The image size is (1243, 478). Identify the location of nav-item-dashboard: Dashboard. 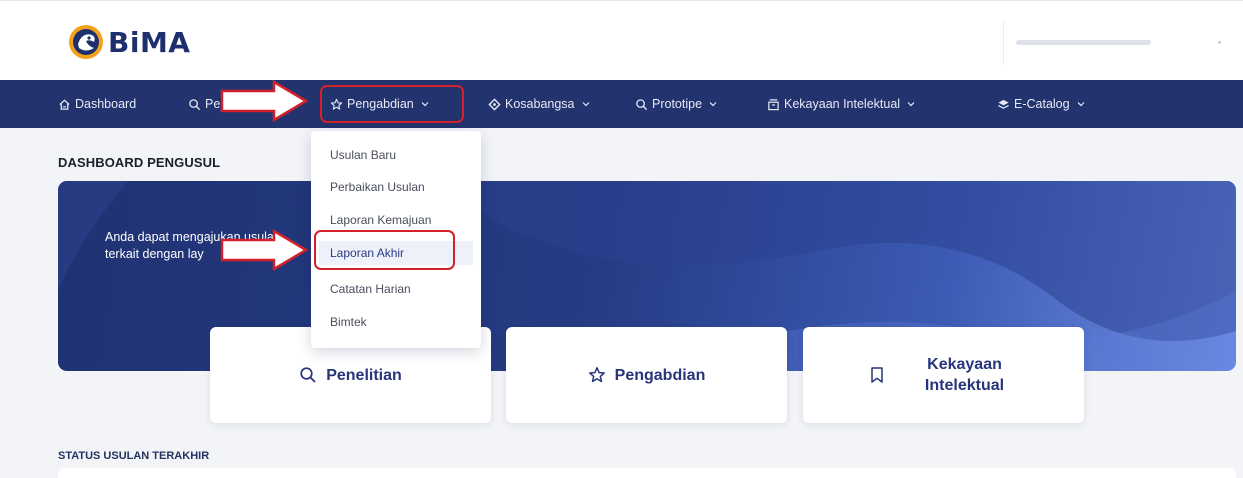
(97, 104).